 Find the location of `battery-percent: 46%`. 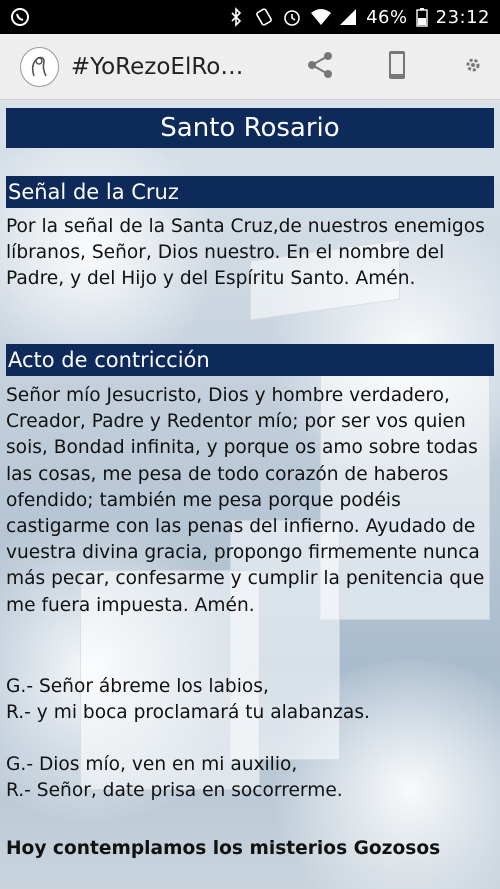

battery-percent: 46% is located at coordinates (387, 17).